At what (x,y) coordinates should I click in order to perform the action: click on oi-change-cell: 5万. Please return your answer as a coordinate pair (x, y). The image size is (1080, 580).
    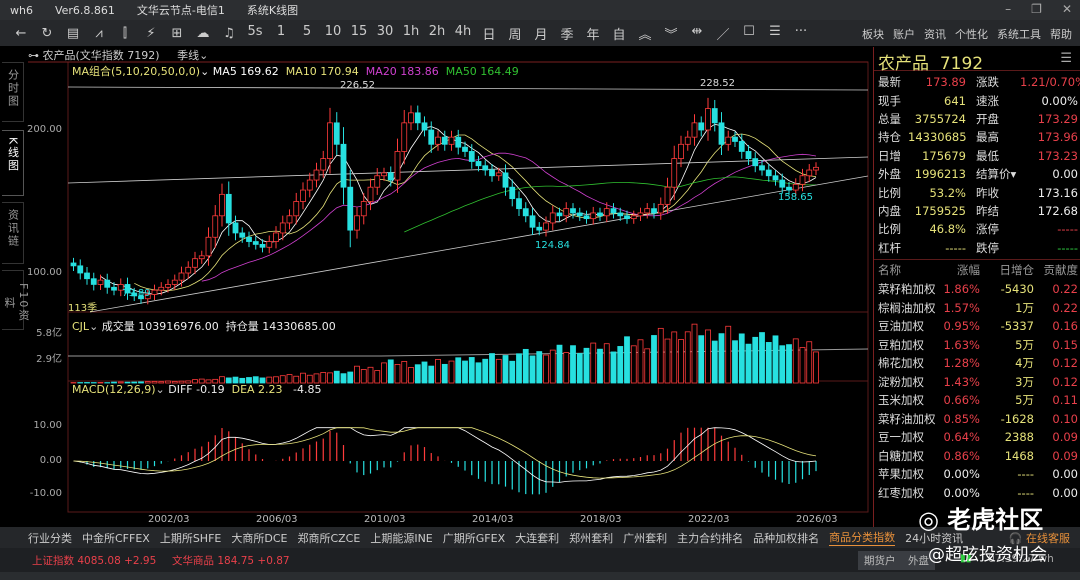
    Looking at the image, I should click on (1024, 400).